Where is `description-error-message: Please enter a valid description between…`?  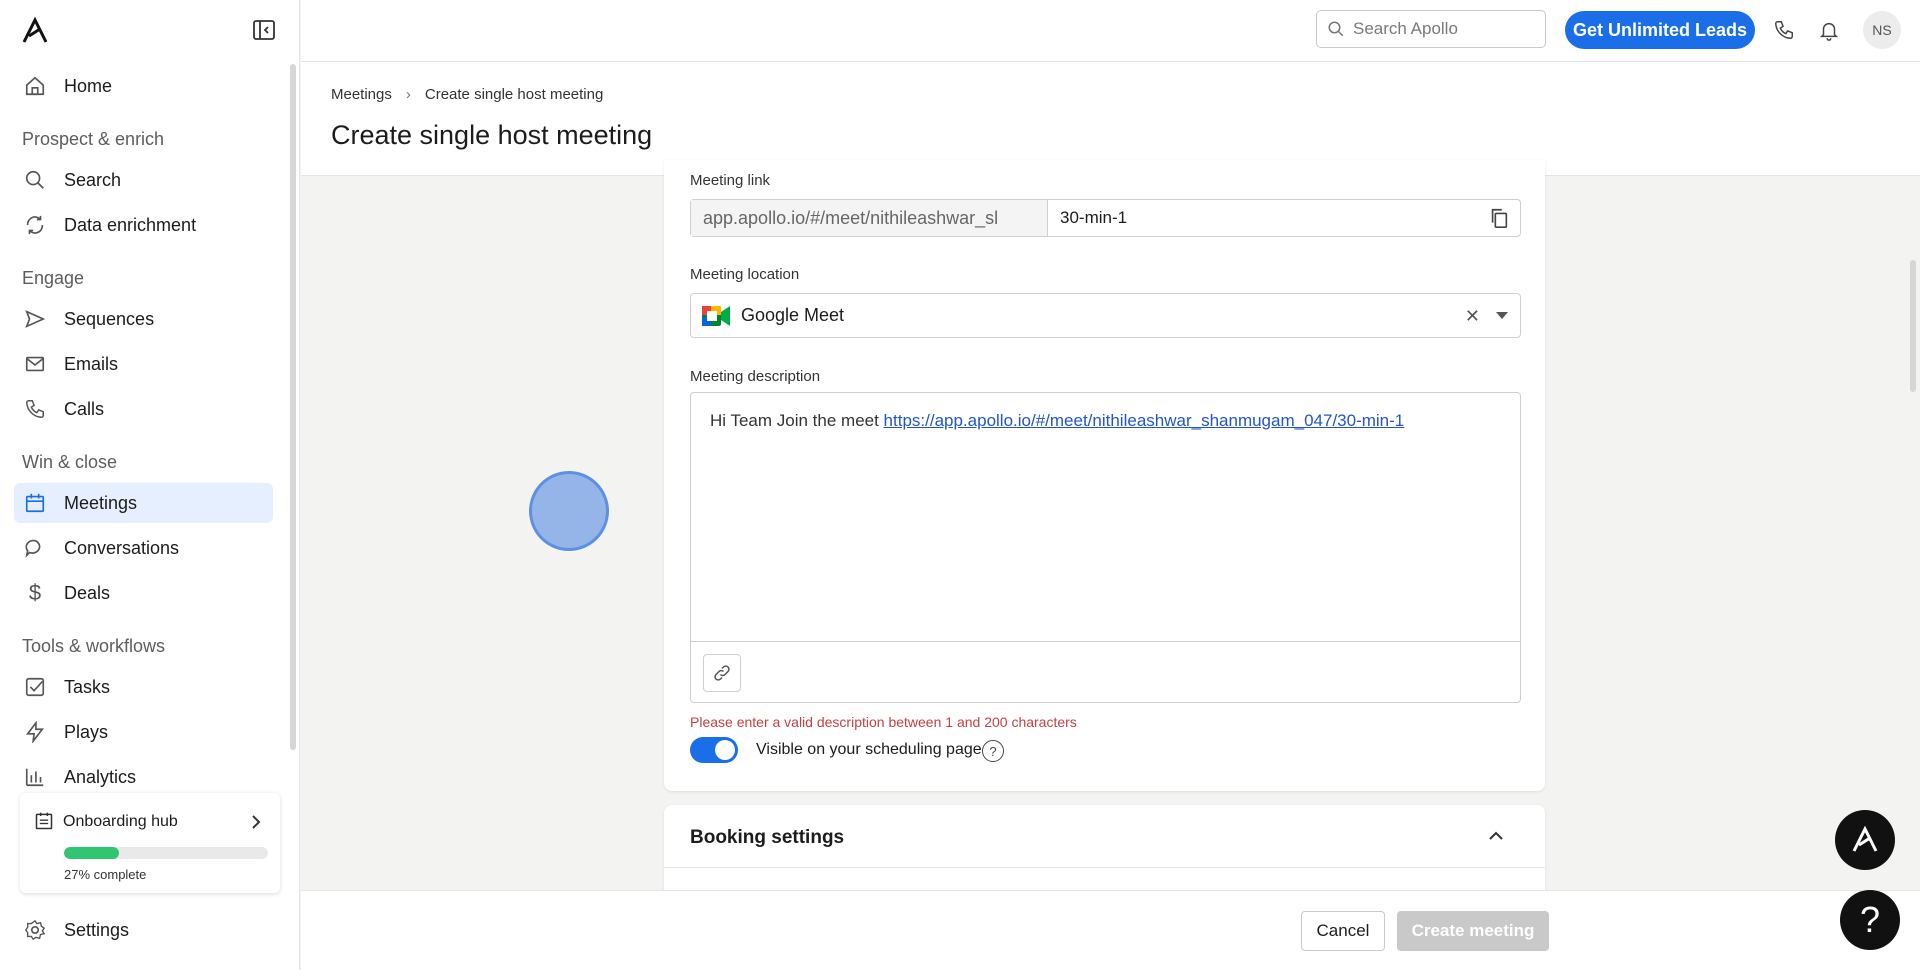
description-error-message: Please enter a valid description between… is located at coordinates (883, 722).